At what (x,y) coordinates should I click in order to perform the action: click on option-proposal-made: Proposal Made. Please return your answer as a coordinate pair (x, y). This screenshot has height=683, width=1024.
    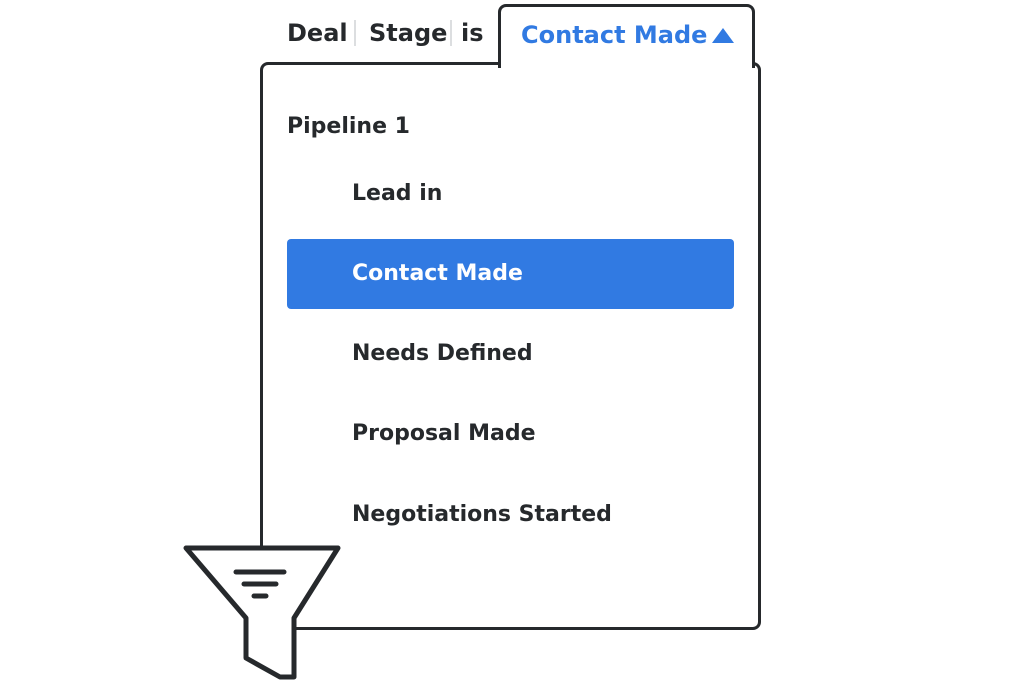
    Looking at the image, I should click on (510, 434).